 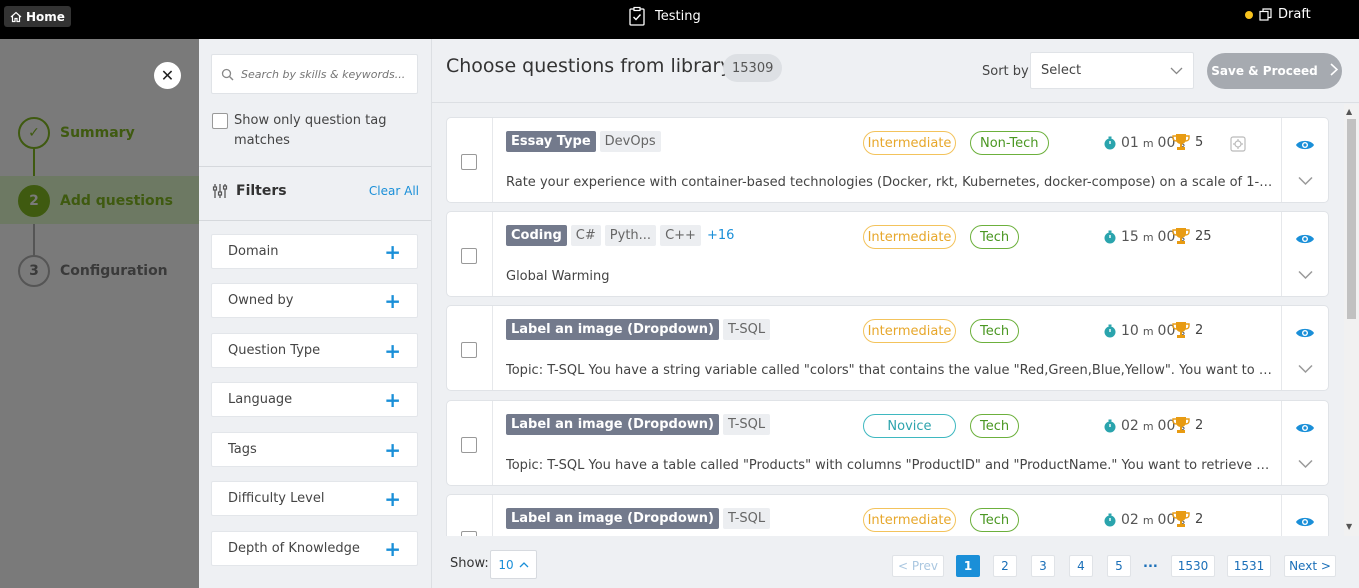 What do you see at coordinates (1193, 566) in the screenshot?
I see `page-button: 1530` at bounding box center [1193, 566].